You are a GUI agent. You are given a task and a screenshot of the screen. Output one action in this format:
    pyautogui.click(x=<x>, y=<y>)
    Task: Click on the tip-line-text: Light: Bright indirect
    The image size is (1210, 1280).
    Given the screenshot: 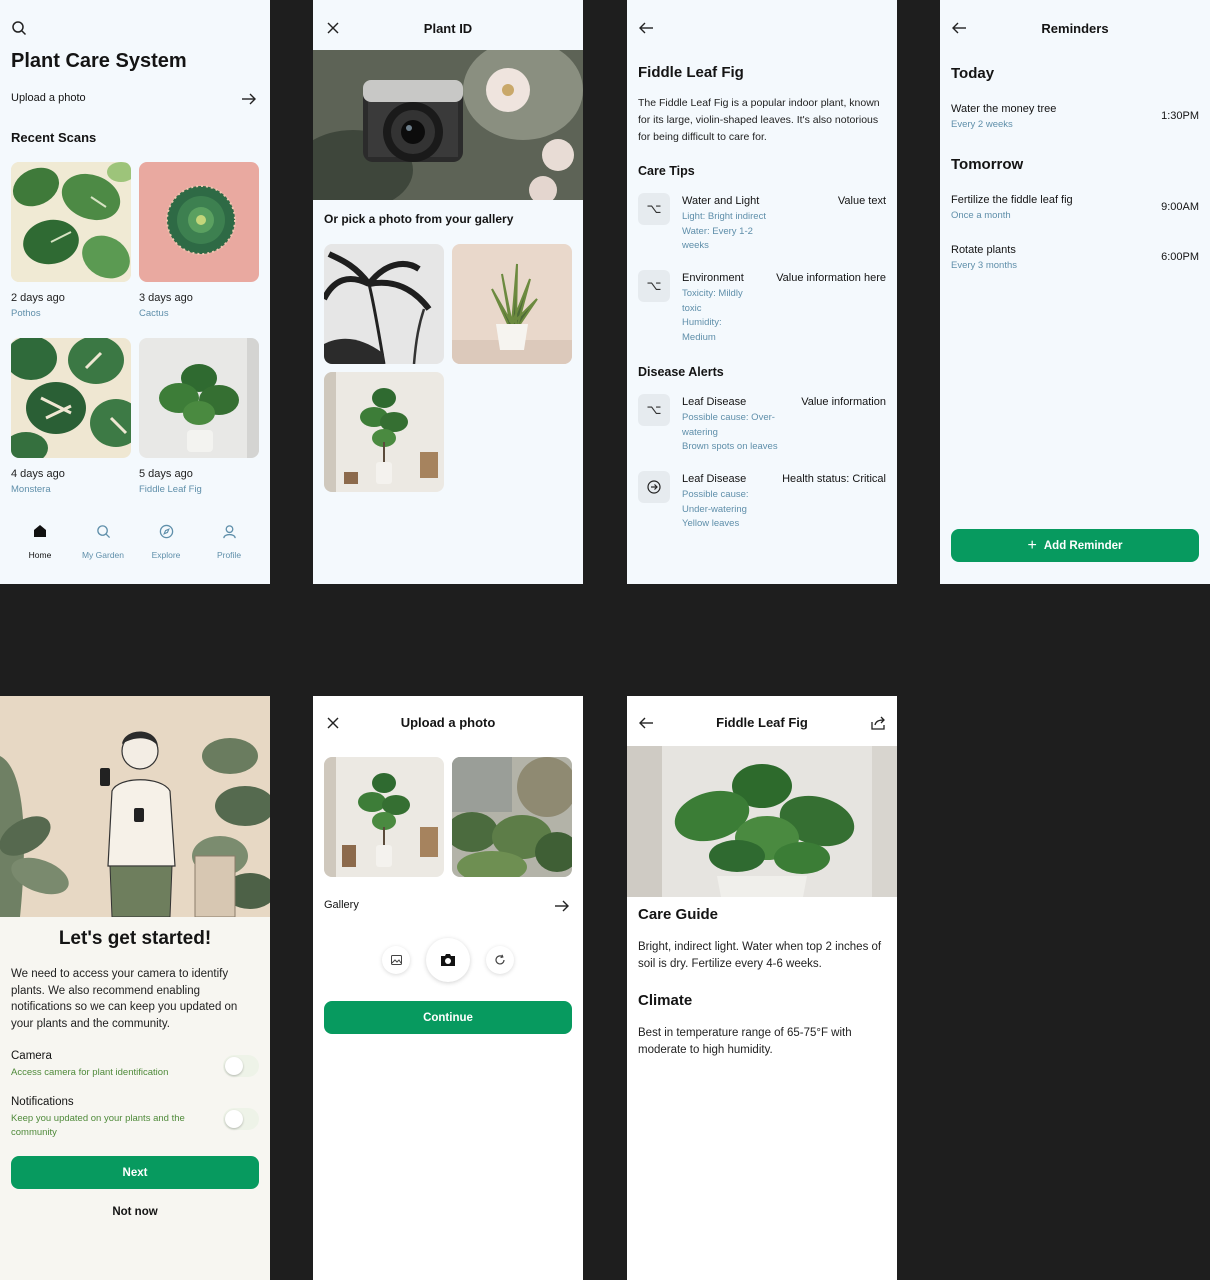 What is the action you would take?
    pyautogui.click(x=724, y=216)
    